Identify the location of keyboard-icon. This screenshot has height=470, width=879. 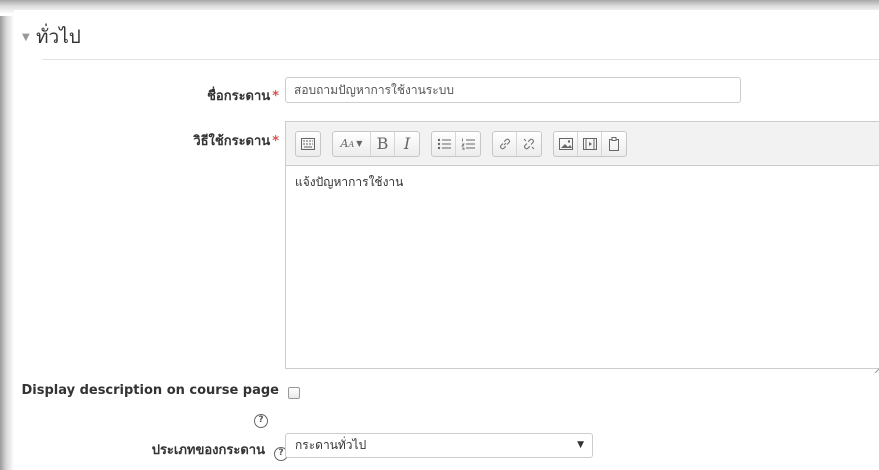
(308, 144).